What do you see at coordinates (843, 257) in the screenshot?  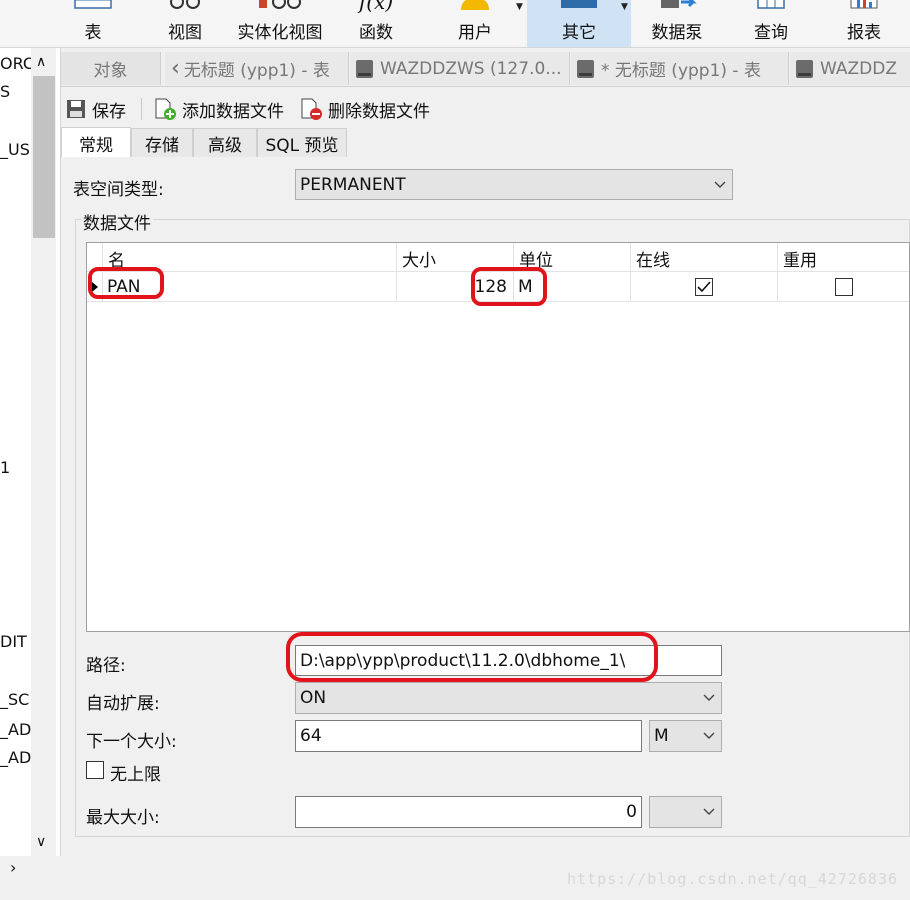 I see `grid-header-reuse: 重用` at bounding box center [843, 257].